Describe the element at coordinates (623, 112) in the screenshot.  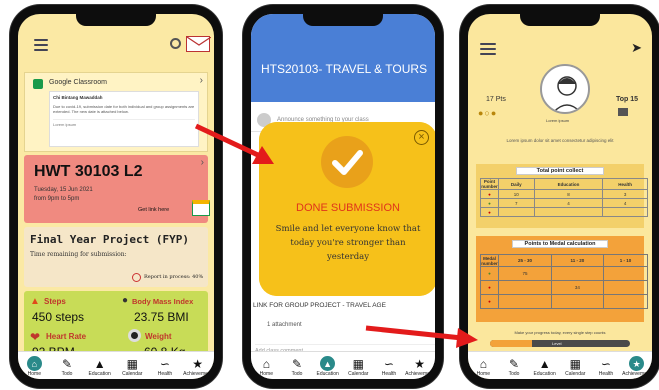
I see `rank-badge-icon` at that location.